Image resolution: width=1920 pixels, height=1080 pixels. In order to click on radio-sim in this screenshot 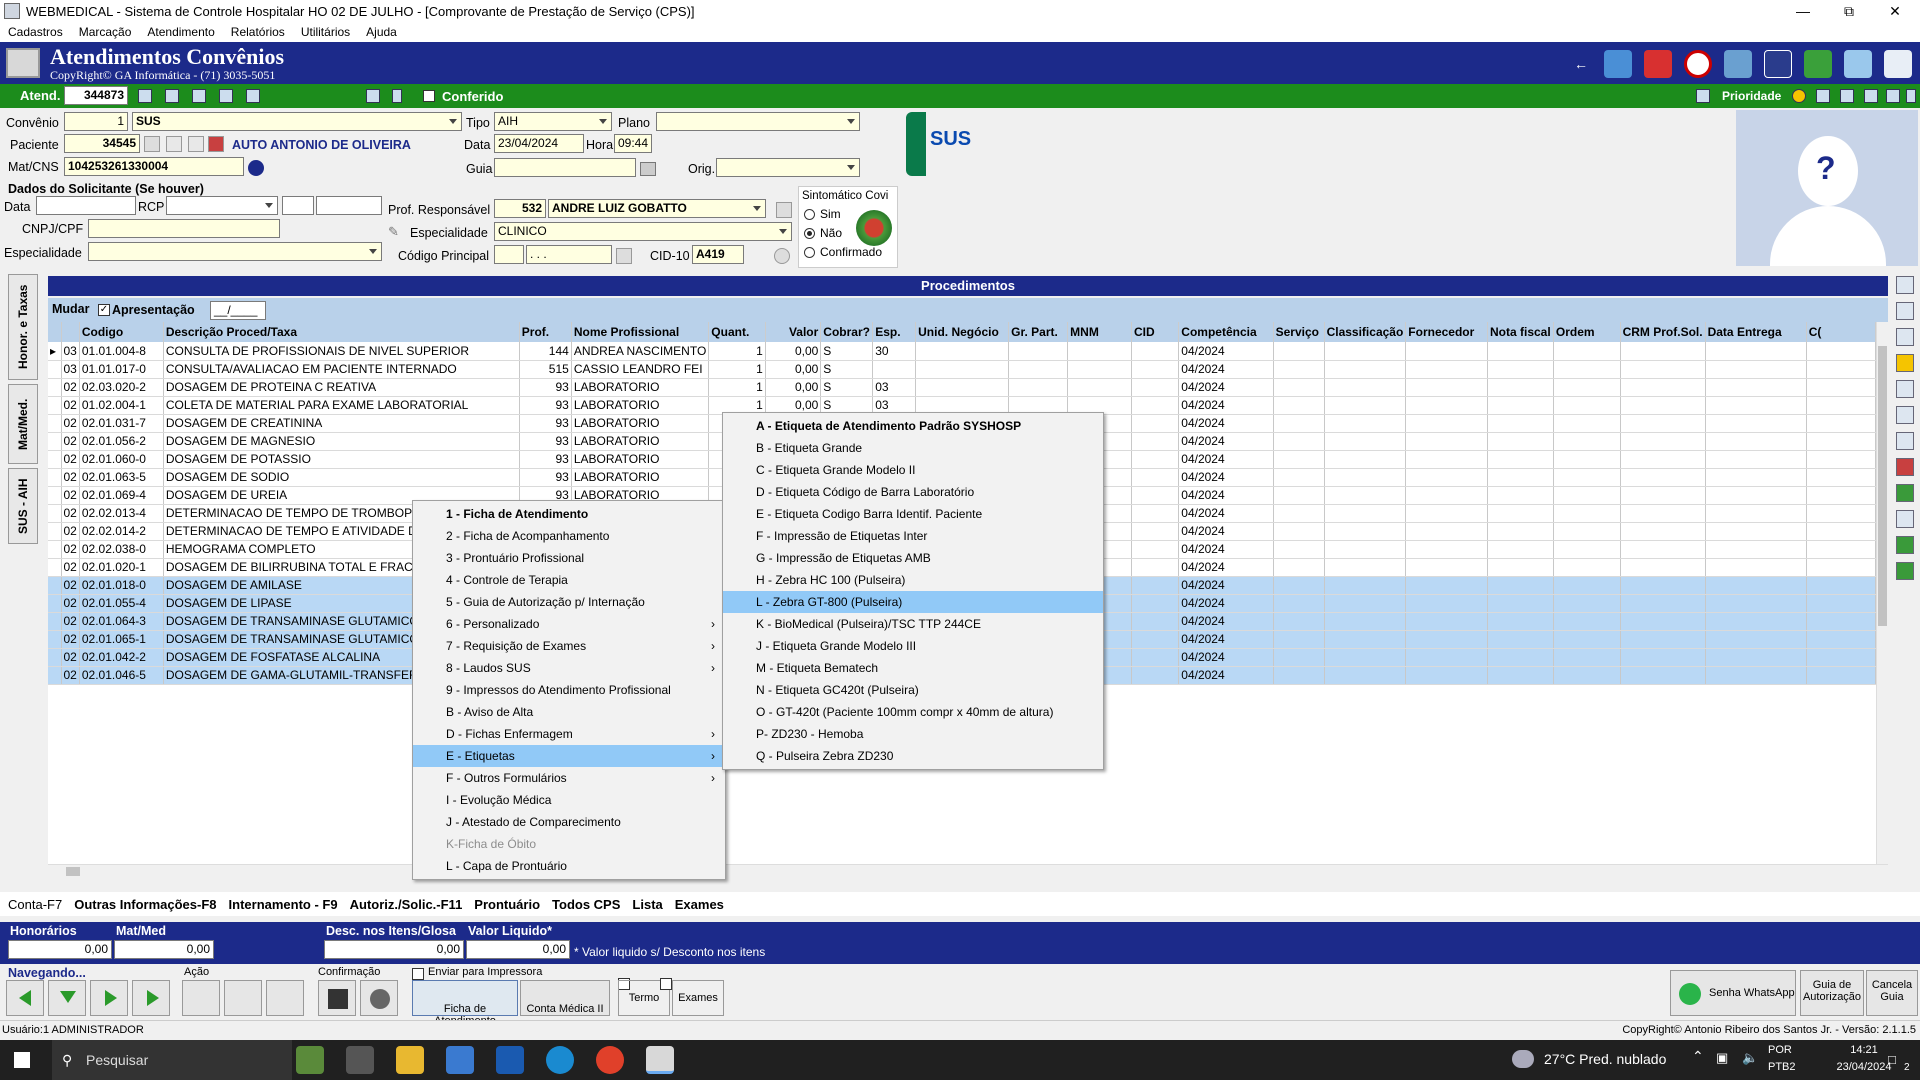, I will do `click(809, 214)`.